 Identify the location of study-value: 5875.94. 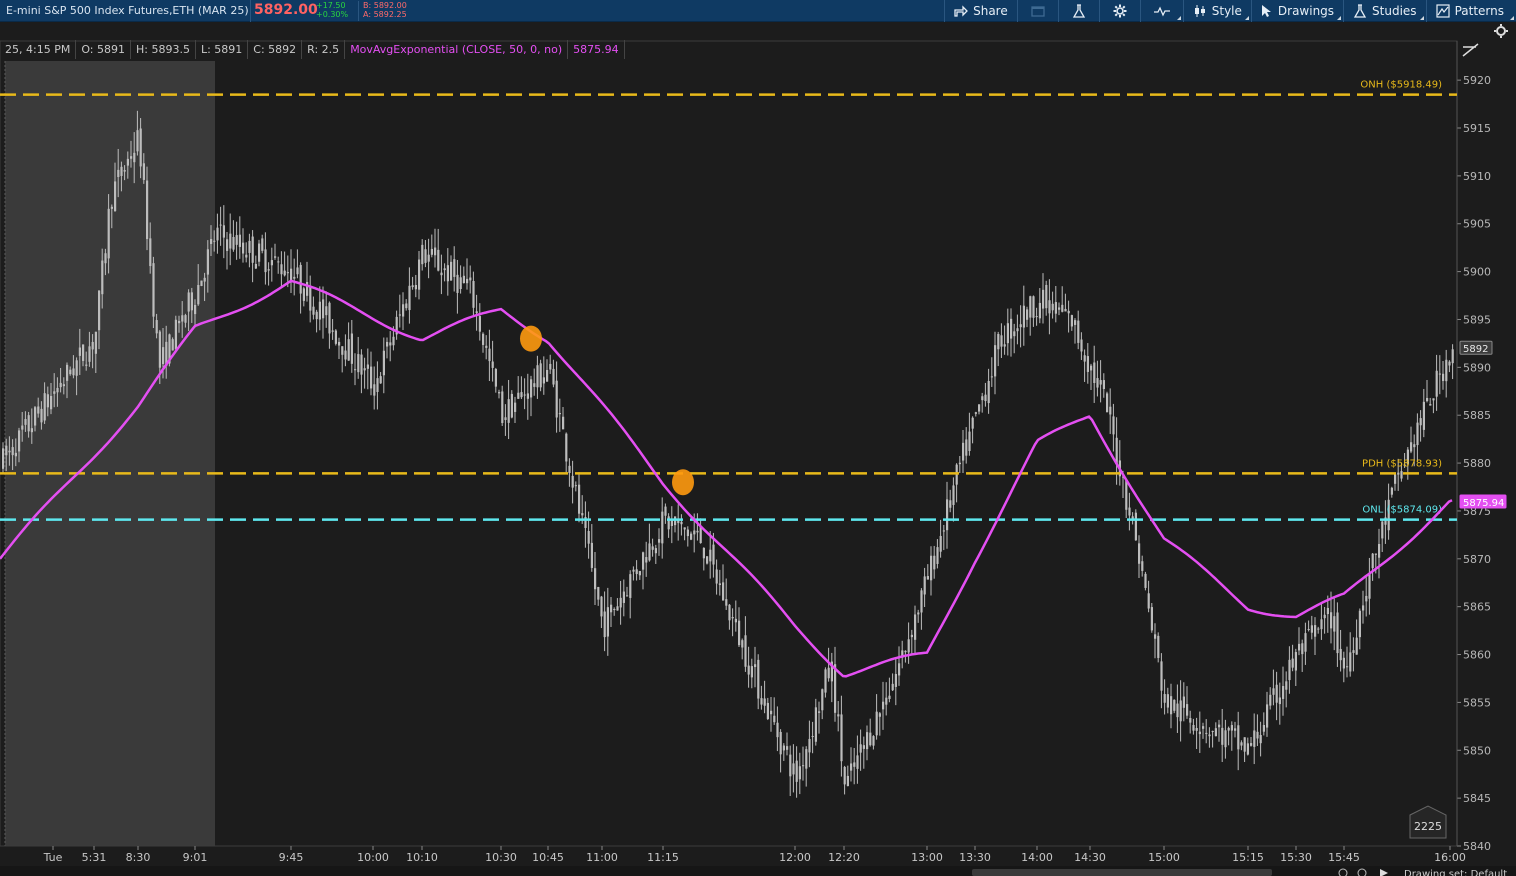
(596, 49).